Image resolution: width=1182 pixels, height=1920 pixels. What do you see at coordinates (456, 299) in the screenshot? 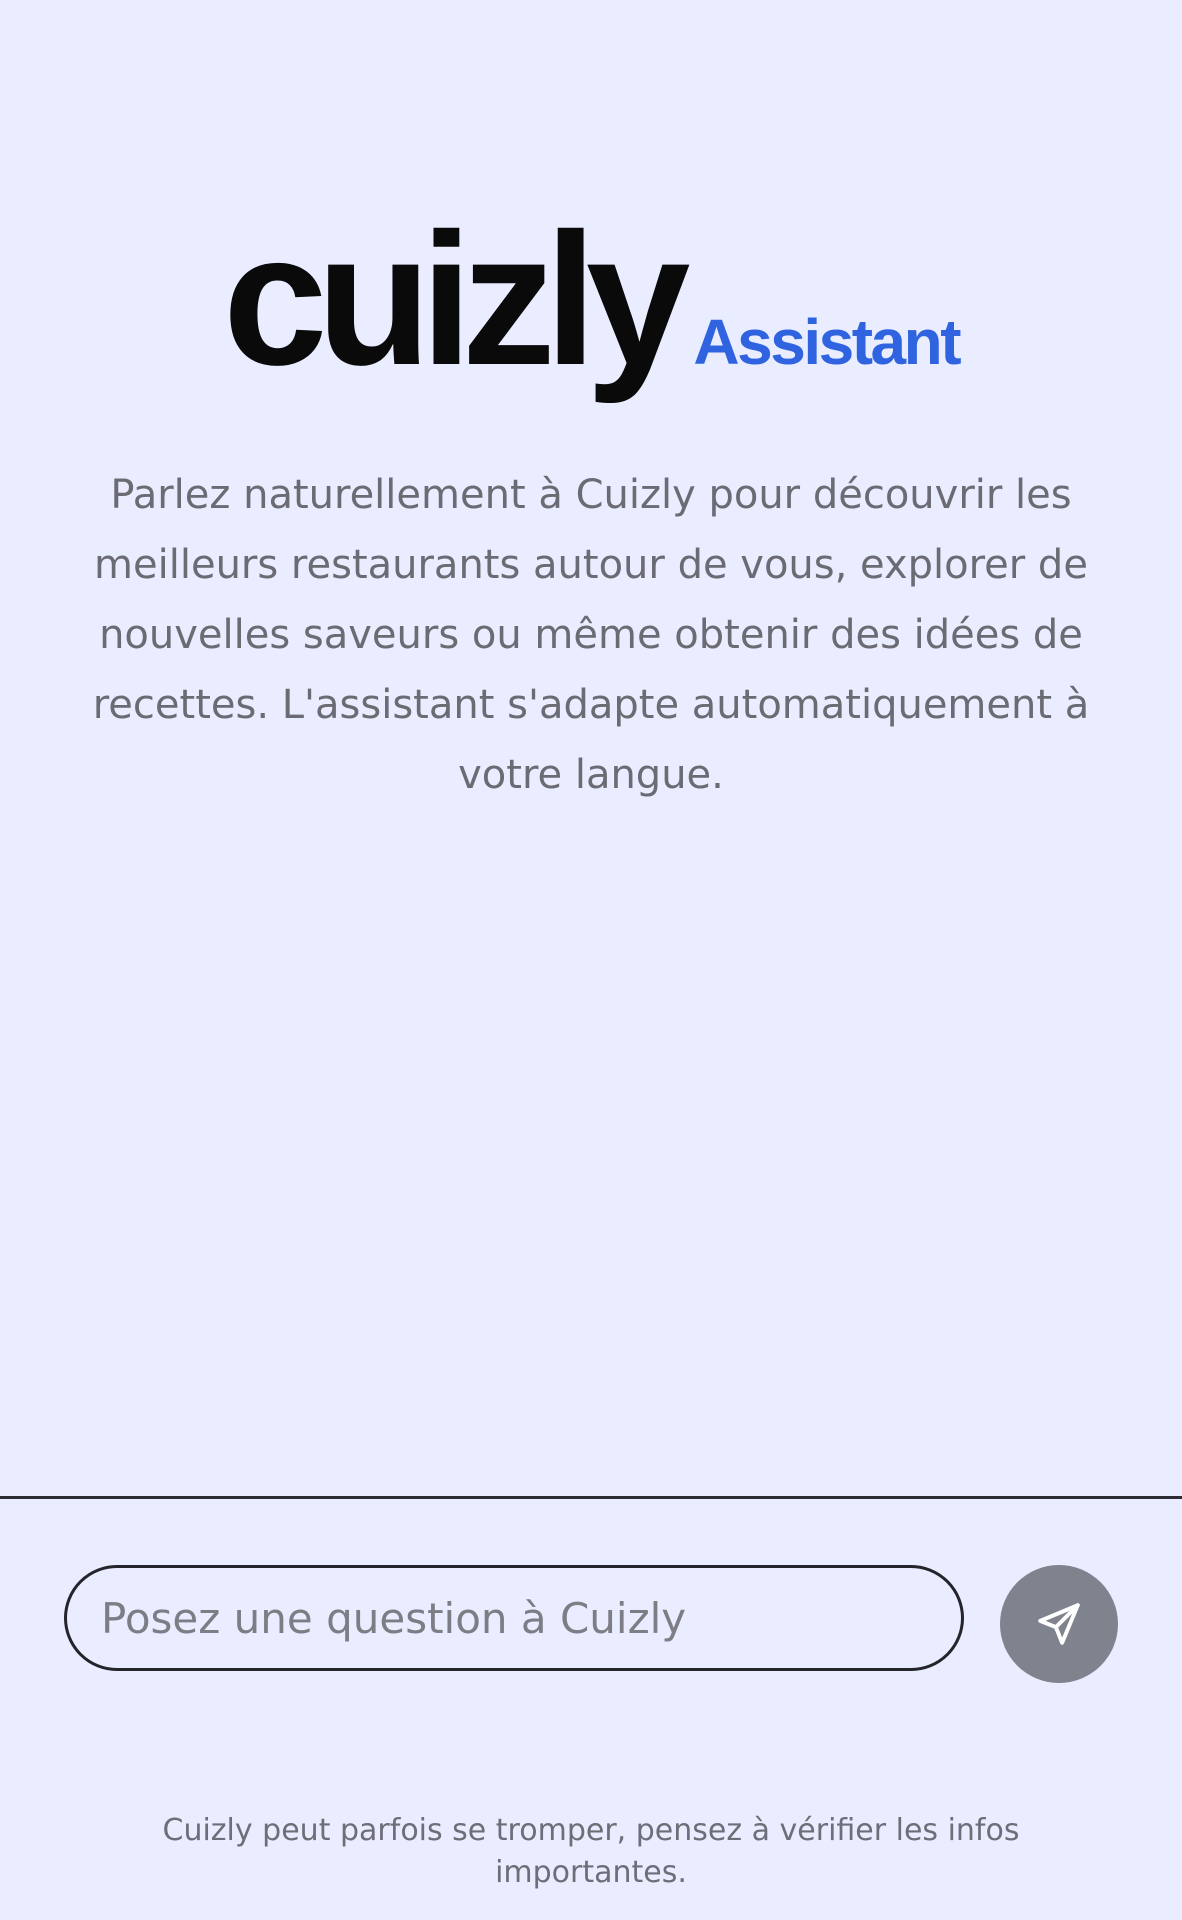
I see `logo-wordmark: cuizly` at bounding box center [456, 299].